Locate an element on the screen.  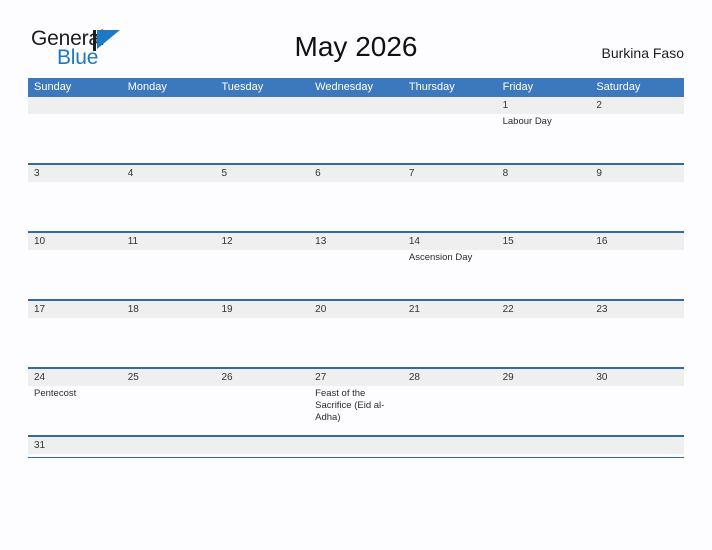
week-row: 31 is located at coordinates (356, 447).